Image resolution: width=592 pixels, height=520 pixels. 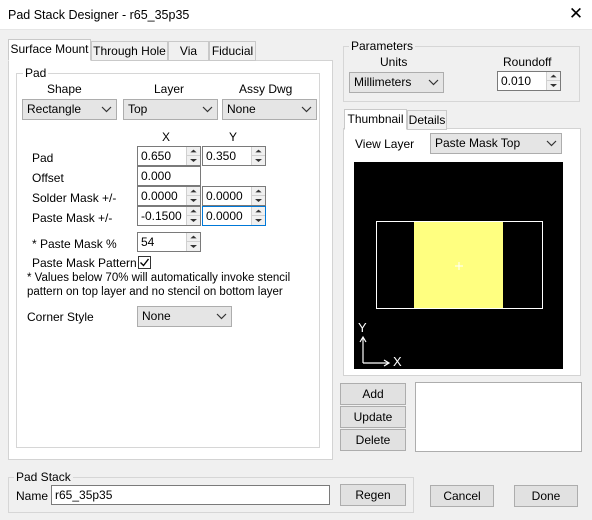 What do you see at coordinates (64, 89) in the screenshot?
I see `shape-label: Shape` at bounding box center [64, 89].